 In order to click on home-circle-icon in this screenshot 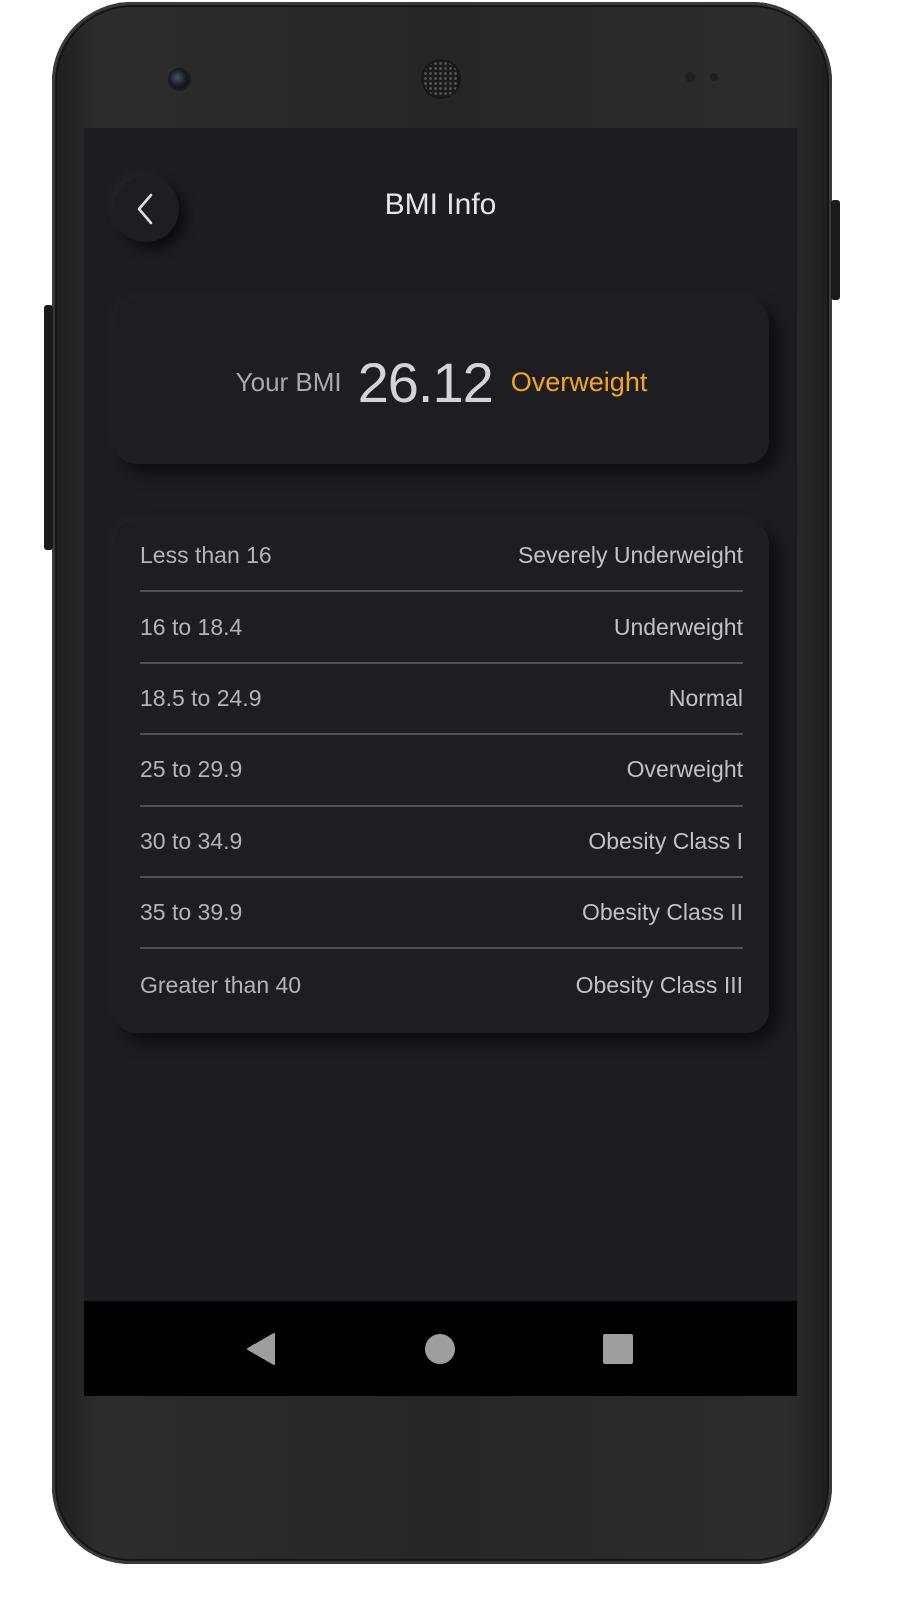, I will do `click(440, 1349)`.